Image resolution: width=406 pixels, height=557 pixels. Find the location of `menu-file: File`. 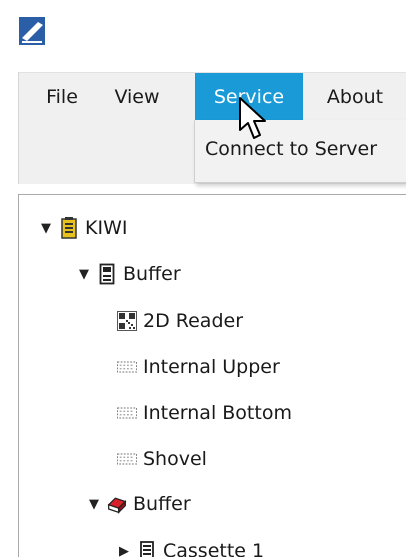

menu-file: File is located at coordinates (62, 97).